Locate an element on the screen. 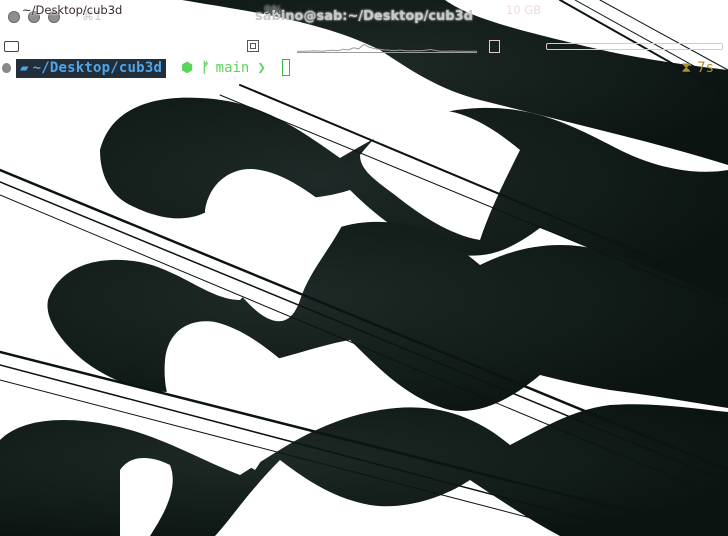 The image size is (728, 536). segment-arrow-icon: ⬢ is located at coordinates (187, 68).